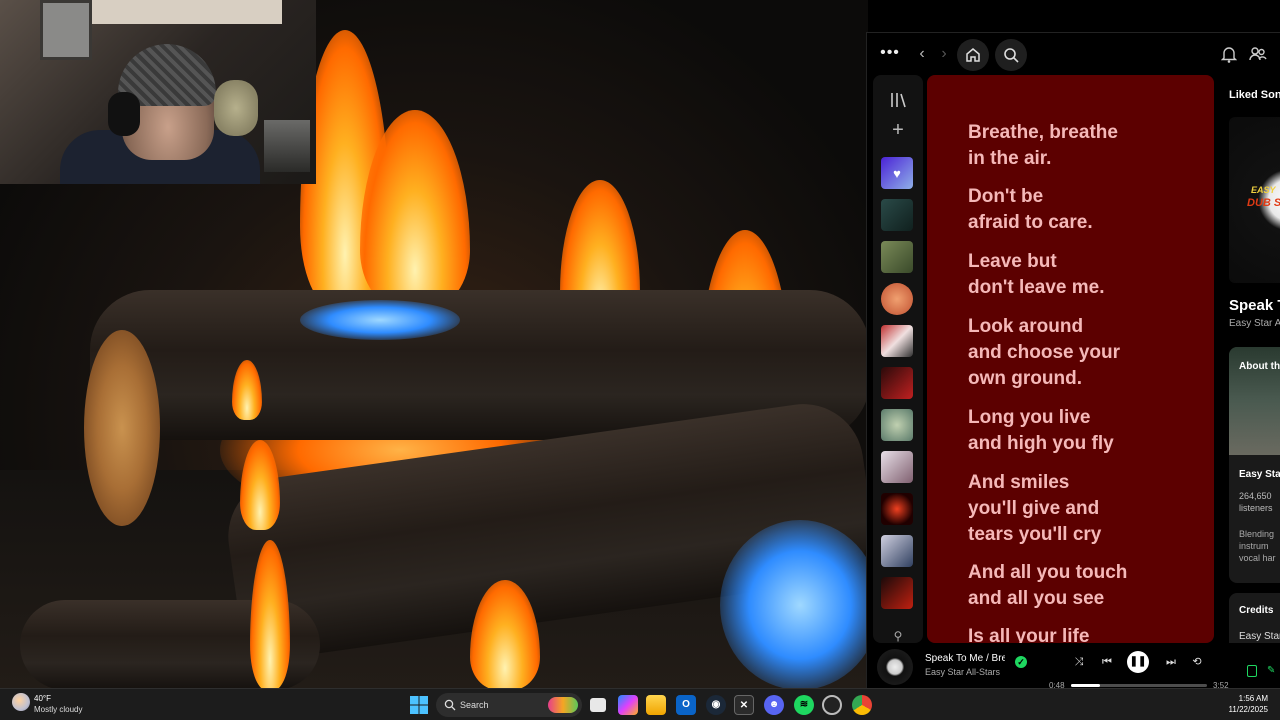  I want to click on about-artist-name: Easy Sta, so click(1259, 474).